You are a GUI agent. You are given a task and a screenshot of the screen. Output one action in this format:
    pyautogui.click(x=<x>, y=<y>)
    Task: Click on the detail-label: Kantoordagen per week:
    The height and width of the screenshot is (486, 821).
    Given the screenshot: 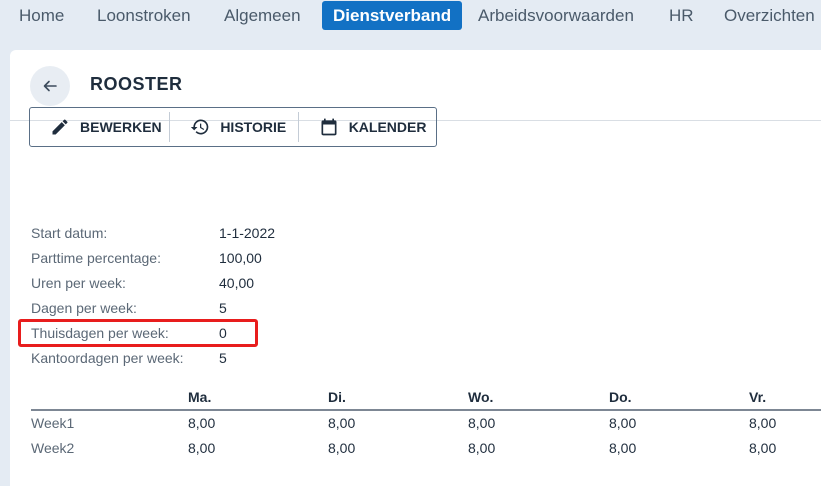 What is the action you would take?
    pyautogui.click(x=107, y=358)
    